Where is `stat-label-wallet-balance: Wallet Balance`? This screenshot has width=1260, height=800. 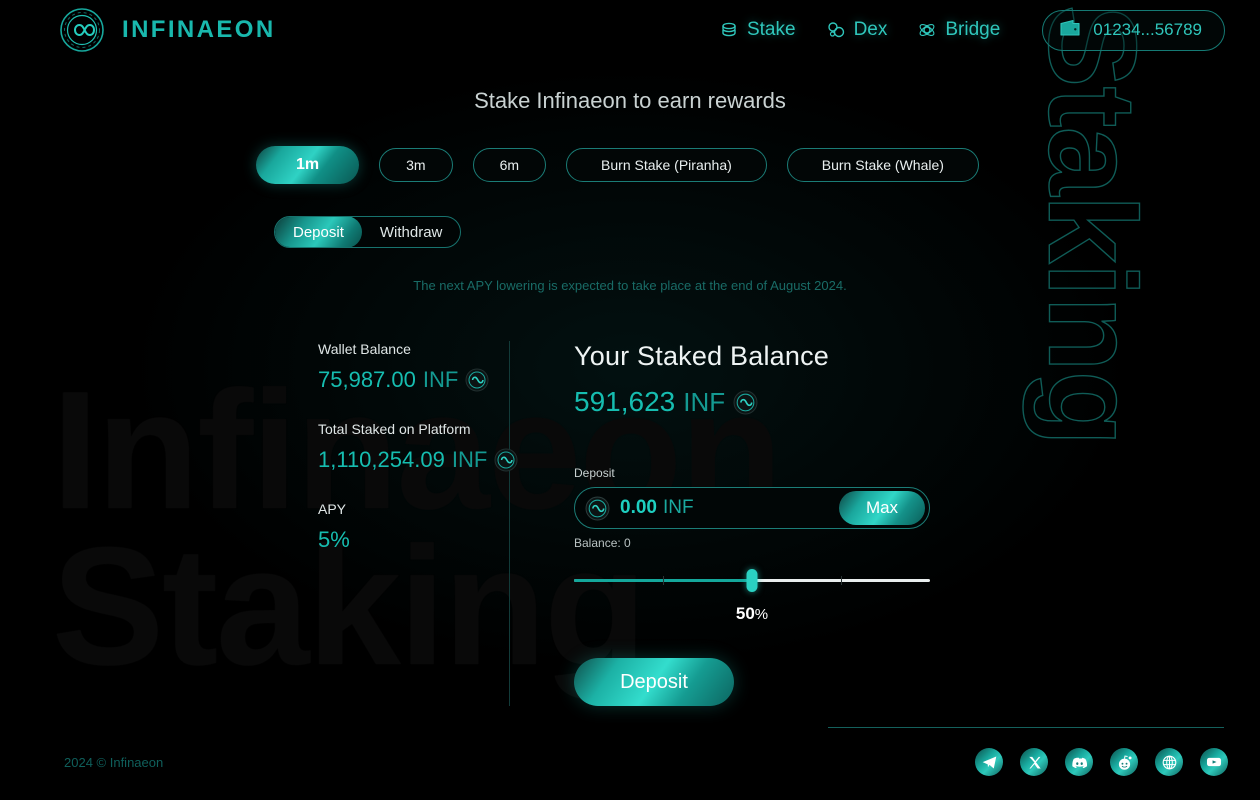 stat-label-wallet-balance: Wallet Balance is located at coordinates (364, 349).